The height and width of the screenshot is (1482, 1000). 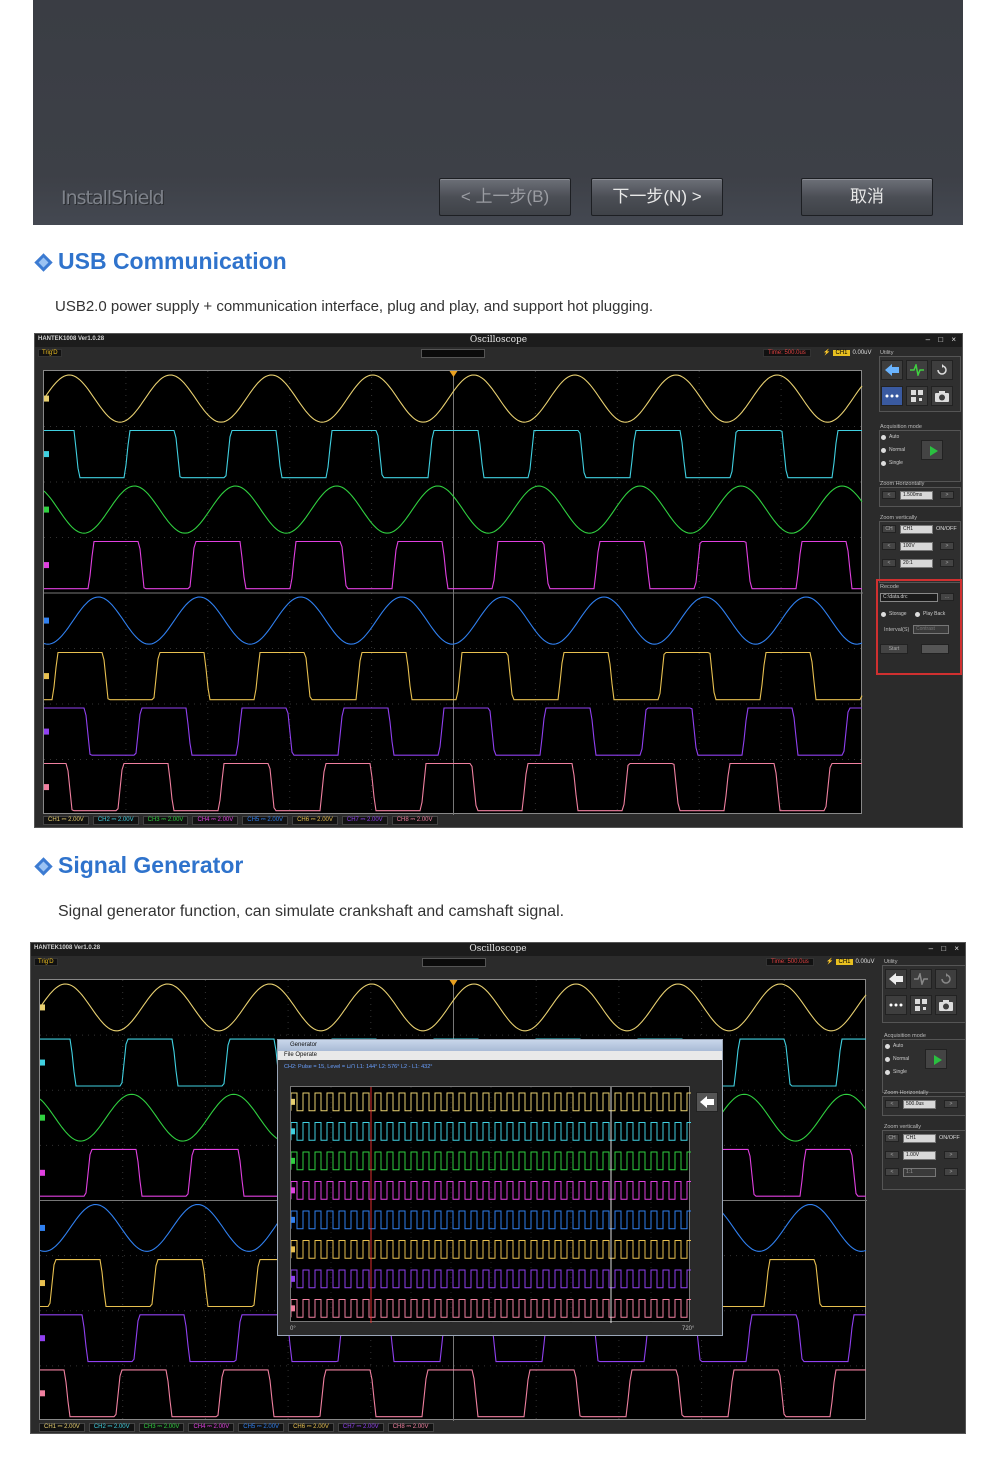 I want to click on channel-5-marker, so click(x=46, y=620).